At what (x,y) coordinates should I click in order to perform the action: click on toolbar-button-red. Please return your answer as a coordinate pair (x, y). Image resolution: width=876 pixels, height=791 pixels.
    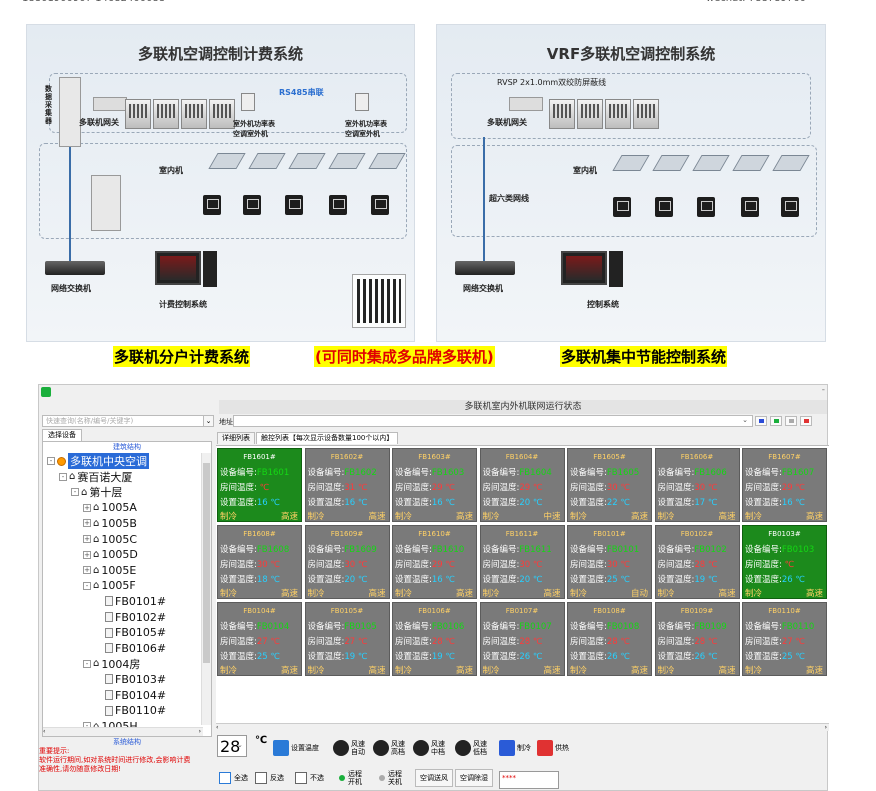
    Looking at the image, I should click on (806, 421).